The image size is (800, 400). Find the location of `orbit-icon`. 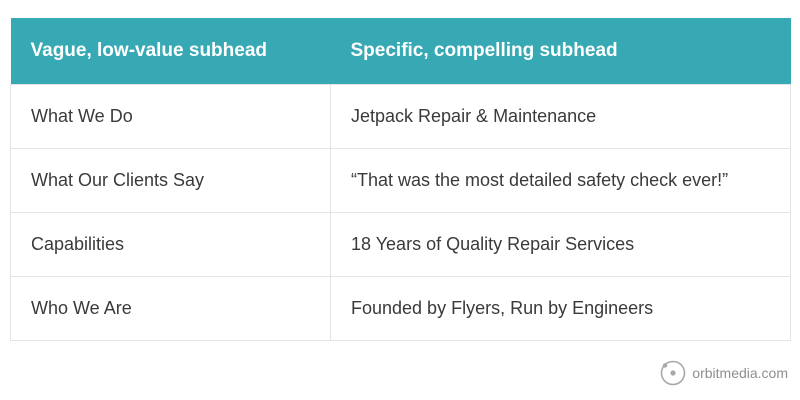

orbit-icon is located at coordinates (673, 373).